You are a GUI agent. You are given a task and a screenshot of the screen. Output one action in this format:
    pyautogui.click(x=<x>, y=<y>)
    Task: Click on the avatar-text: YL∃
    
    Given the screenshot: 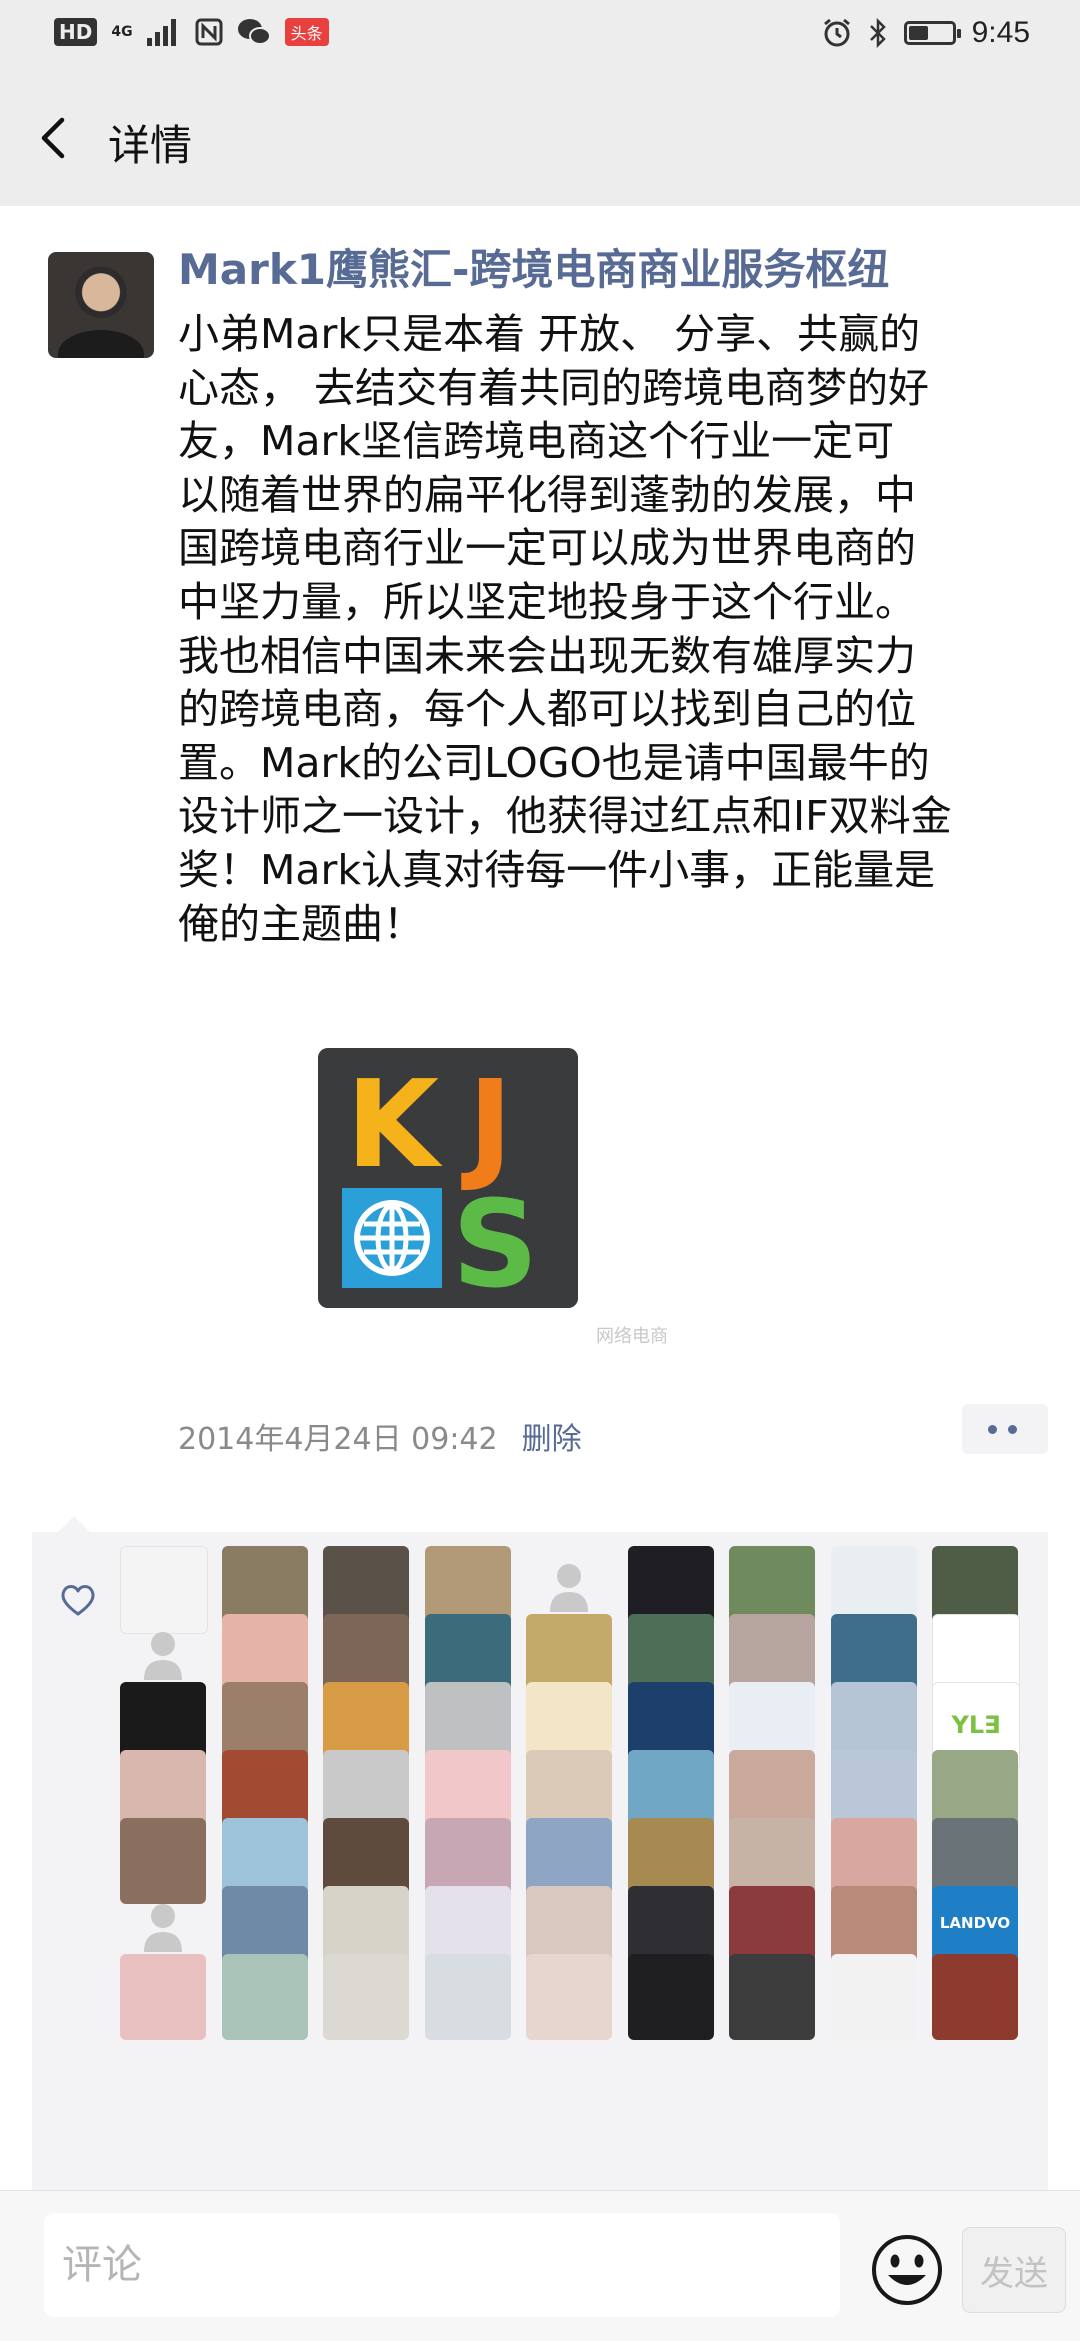 What is the action you would take?
    pyautogui.click(x=976, y=1725)
    